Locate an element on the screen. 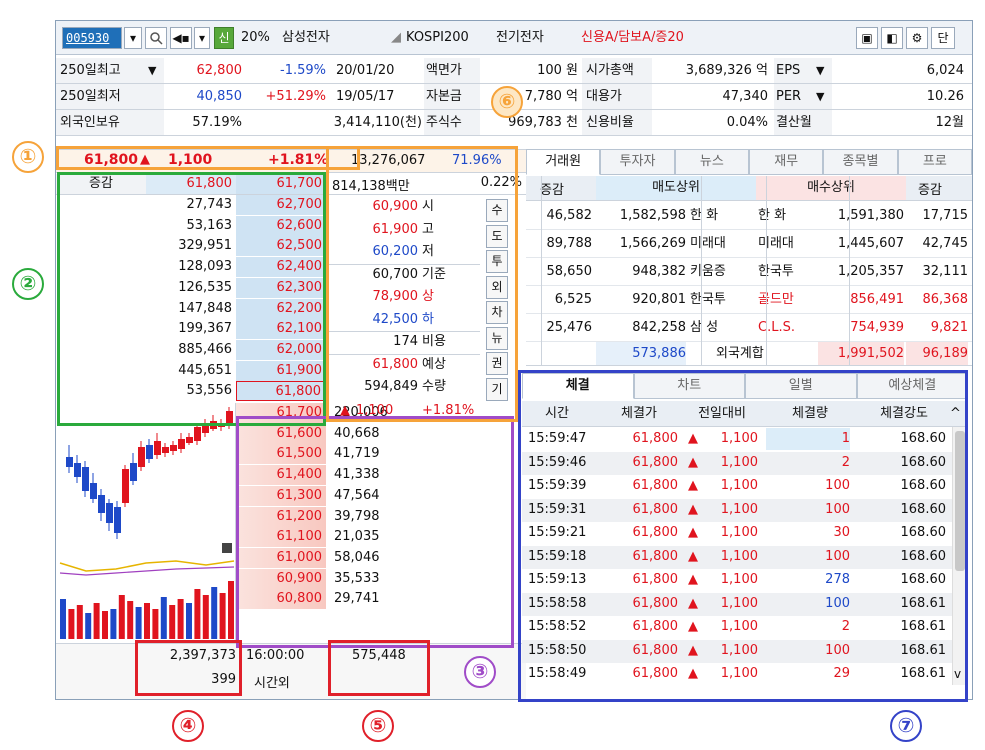 The width and height of the screenshot is (985, 750). bid-price: 61,200 is located at coordinates (281, 516).